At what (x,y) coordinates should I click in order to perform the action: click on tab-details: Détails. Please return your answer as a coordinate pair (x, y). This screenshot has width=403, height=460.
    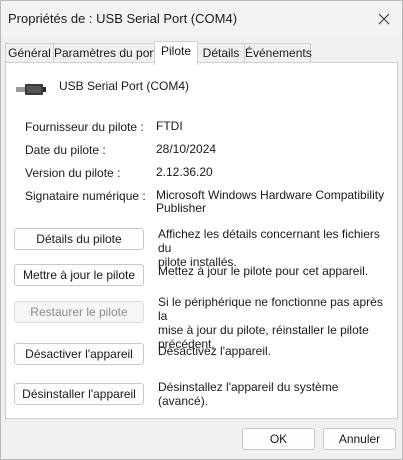
    Looking at the image, I should click on (221, 53).